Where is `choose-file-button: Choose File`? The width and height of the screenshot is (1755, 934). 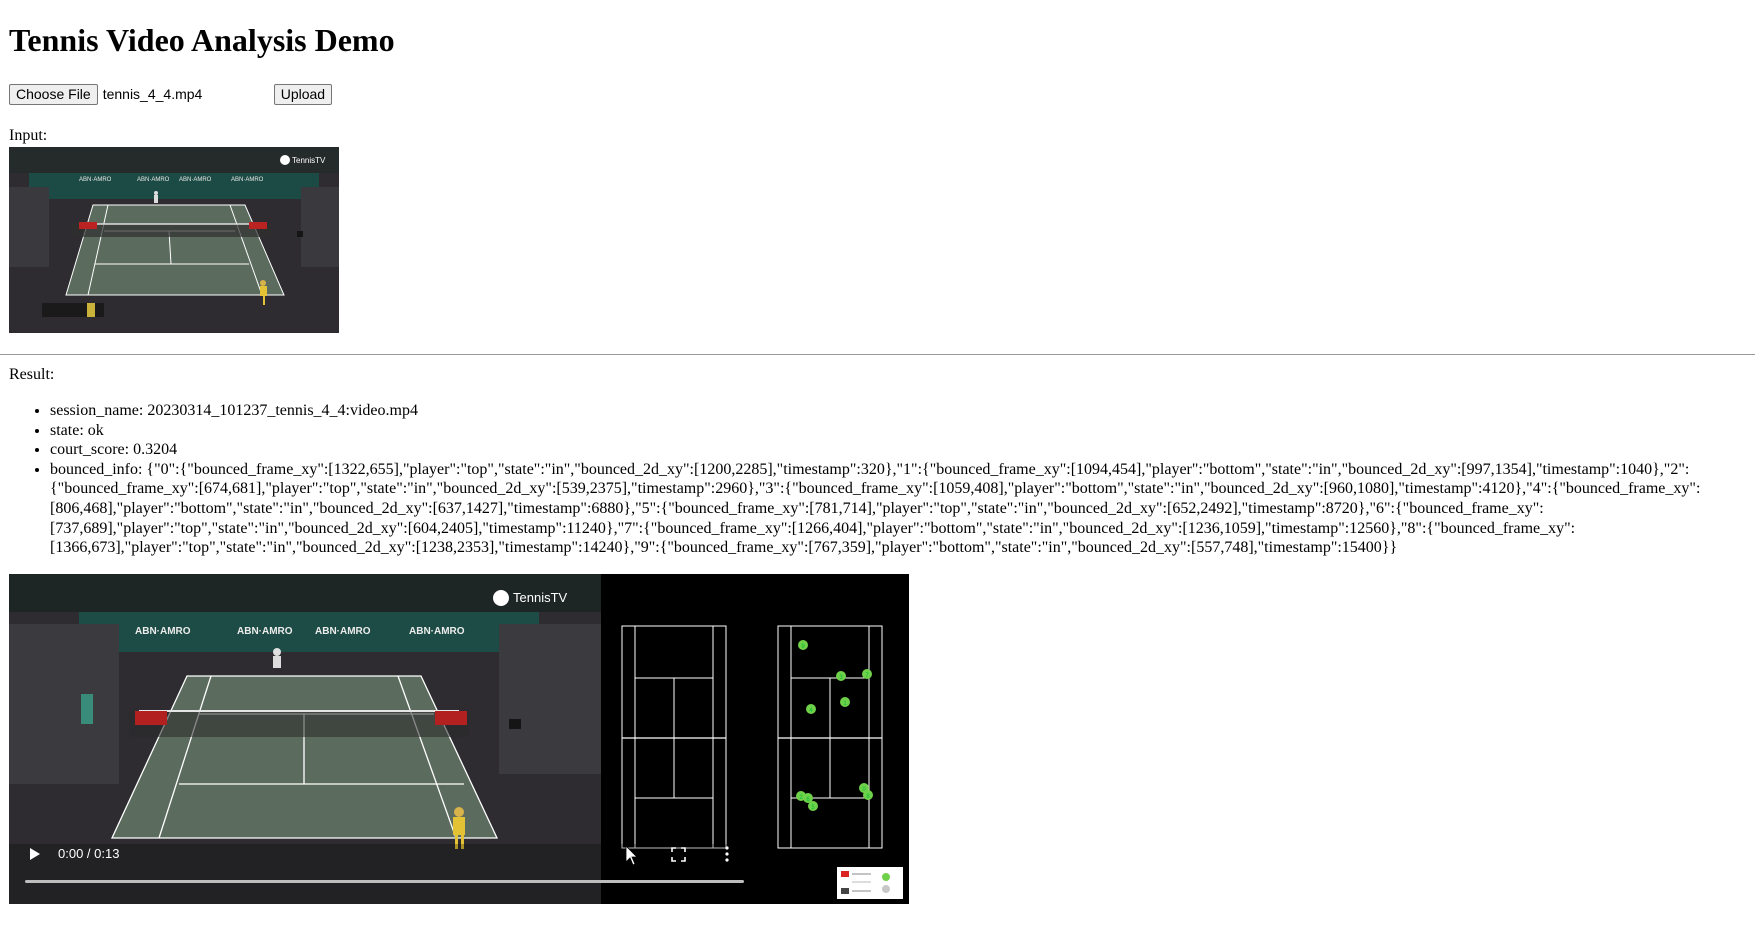 choose-file-button: Choose File is located at coordinates (53, 94).